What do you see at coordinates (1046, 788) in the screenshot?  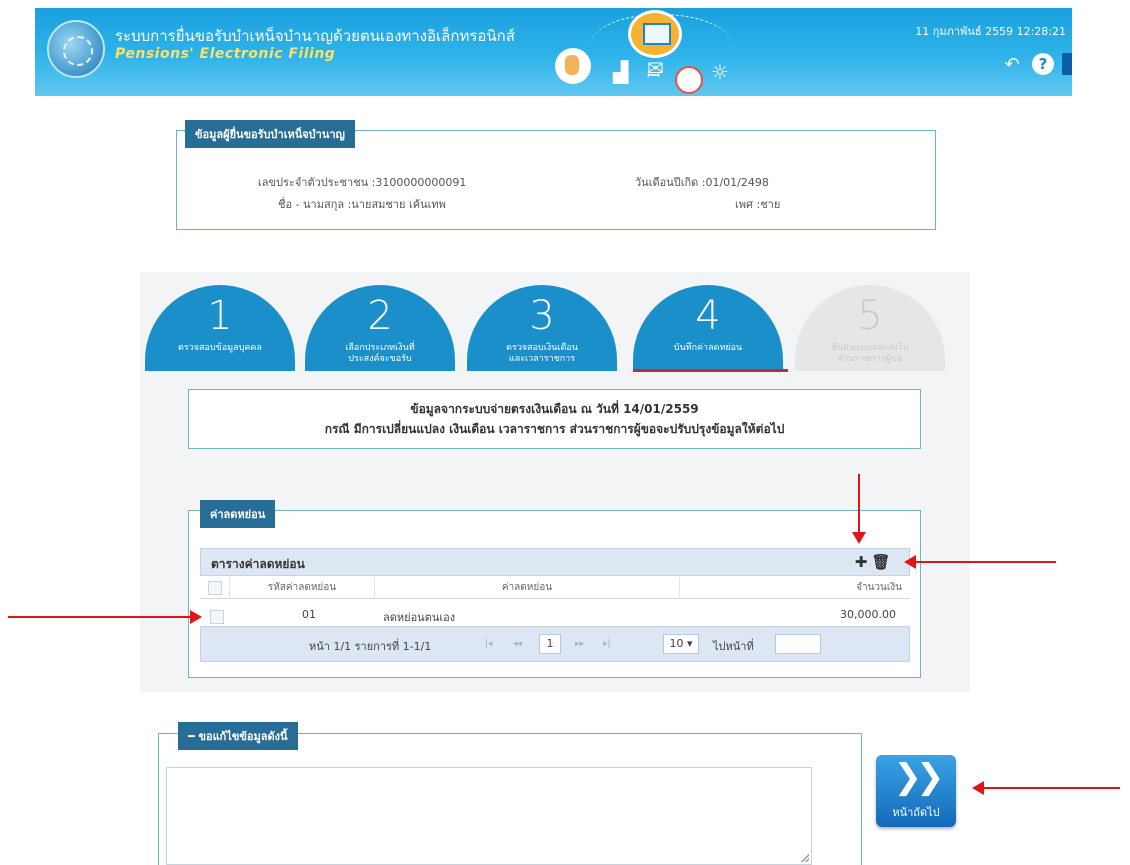 I see `annotation-arrow-to-next` at bounding box center [1046, 788].